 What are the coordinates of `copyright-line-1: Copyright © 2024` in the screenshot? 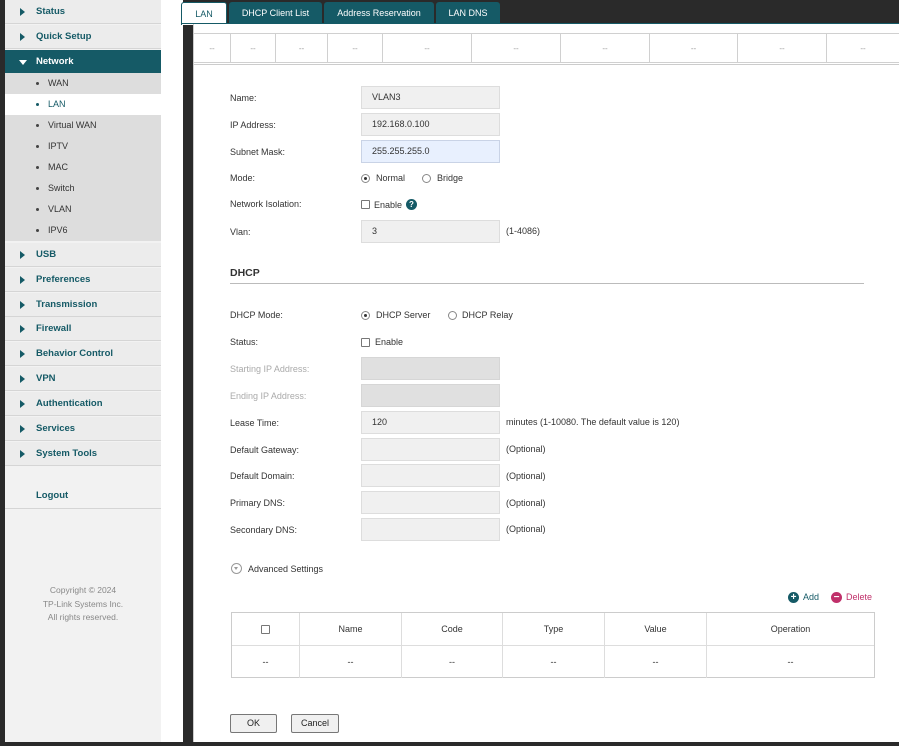 It's located at (83, 590).